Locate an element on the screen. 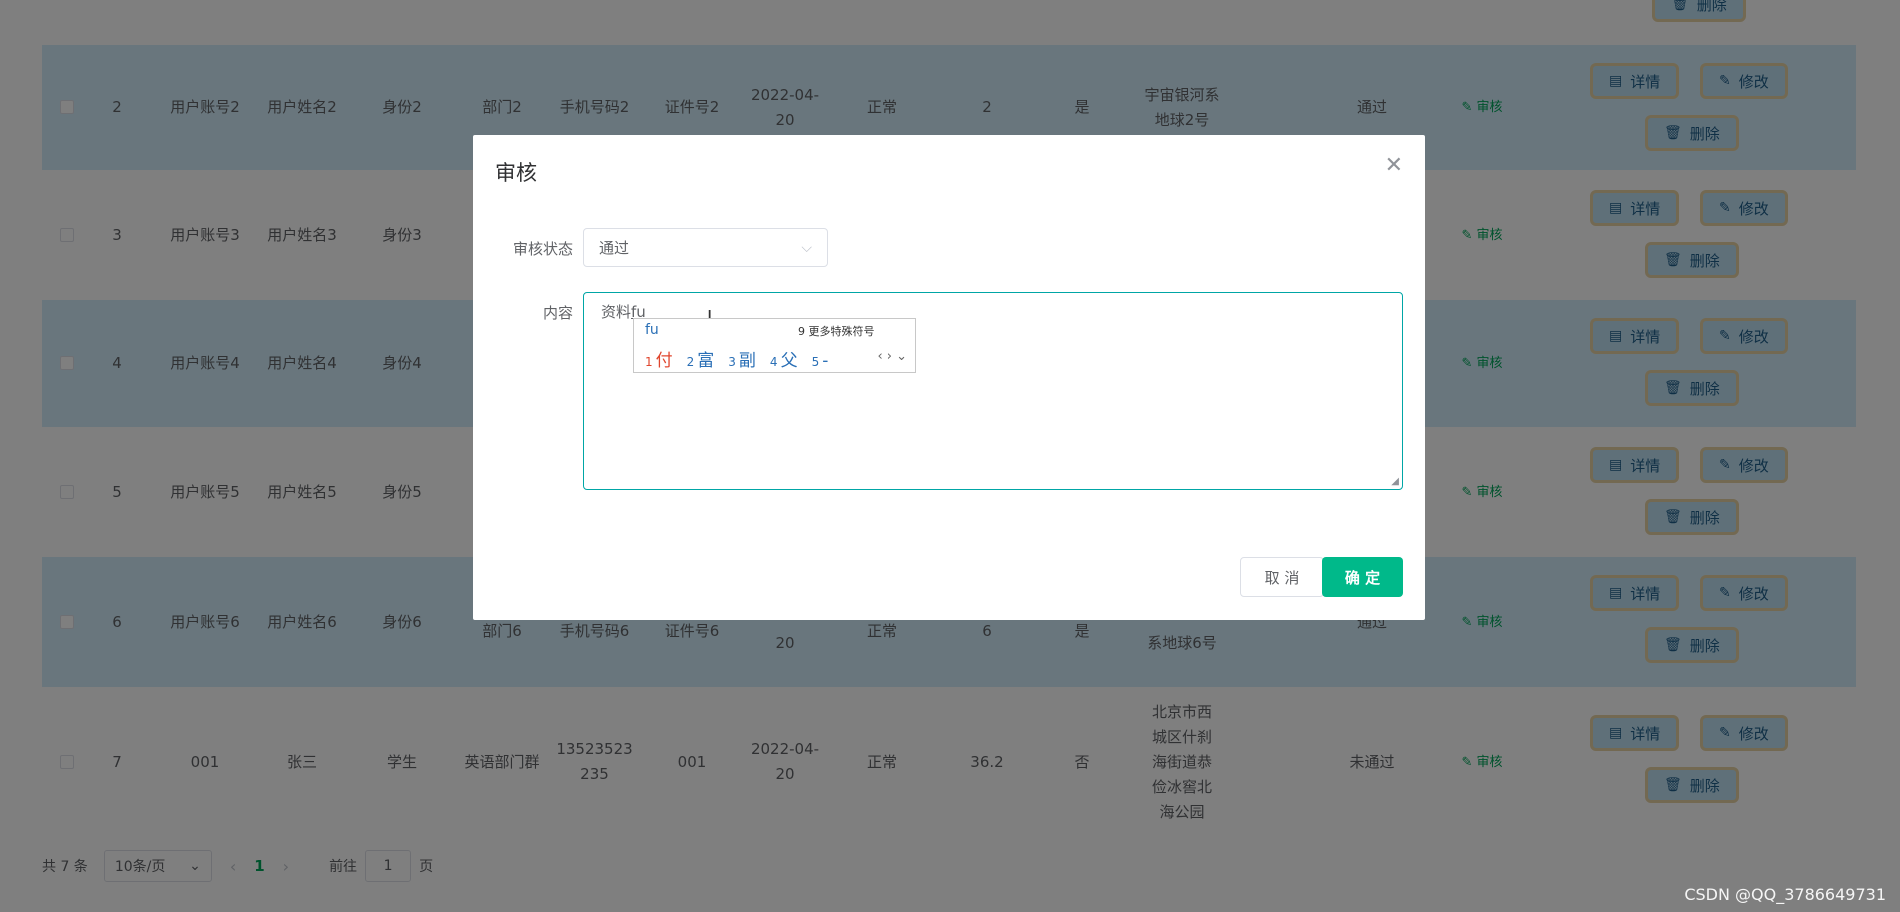 Image resolution: width=1900 pixels, height=912 pixels. ime-candidate: 4父 is located at coordinates (784, 358).